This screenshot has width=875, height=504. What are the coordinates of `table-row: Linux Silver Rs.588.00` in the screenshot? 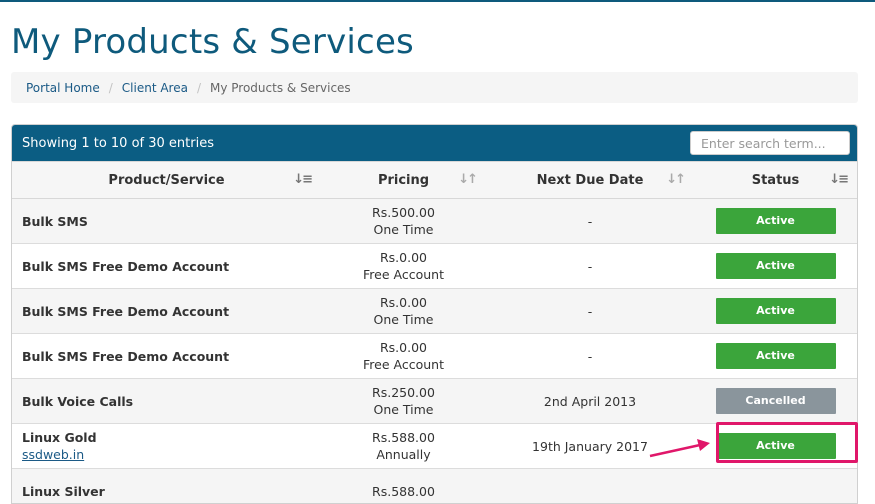 It's located at (434, 486).